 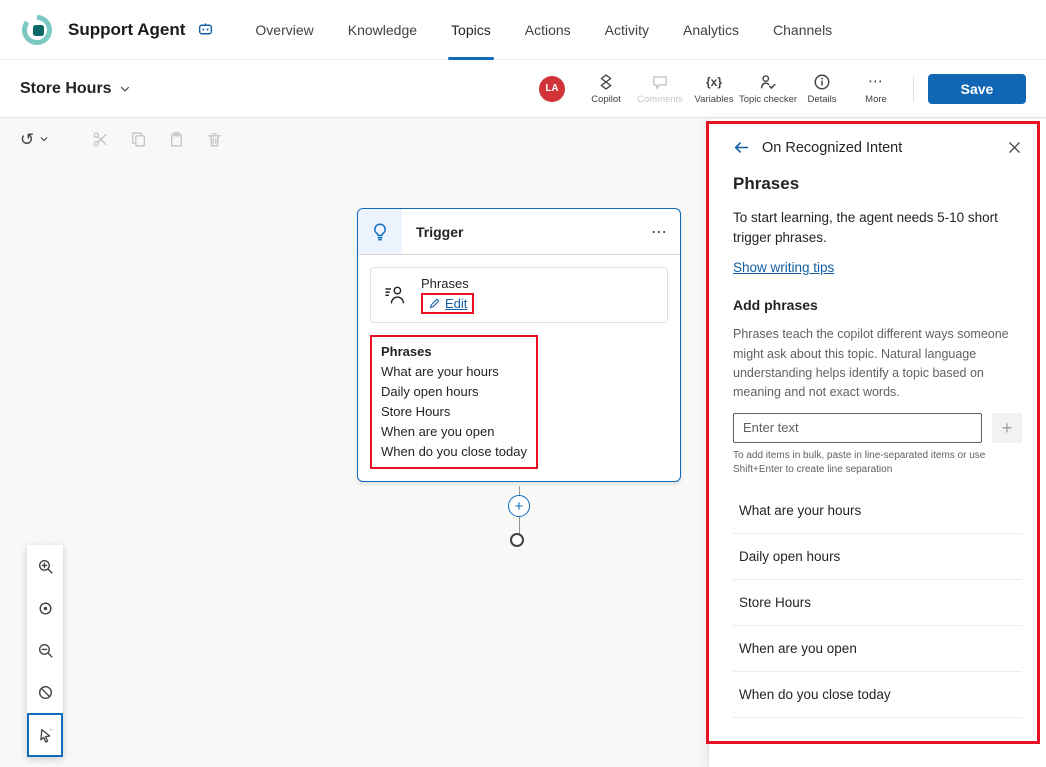 I want to click on tab-analytics: Analytics, so click(x=711, y=30).